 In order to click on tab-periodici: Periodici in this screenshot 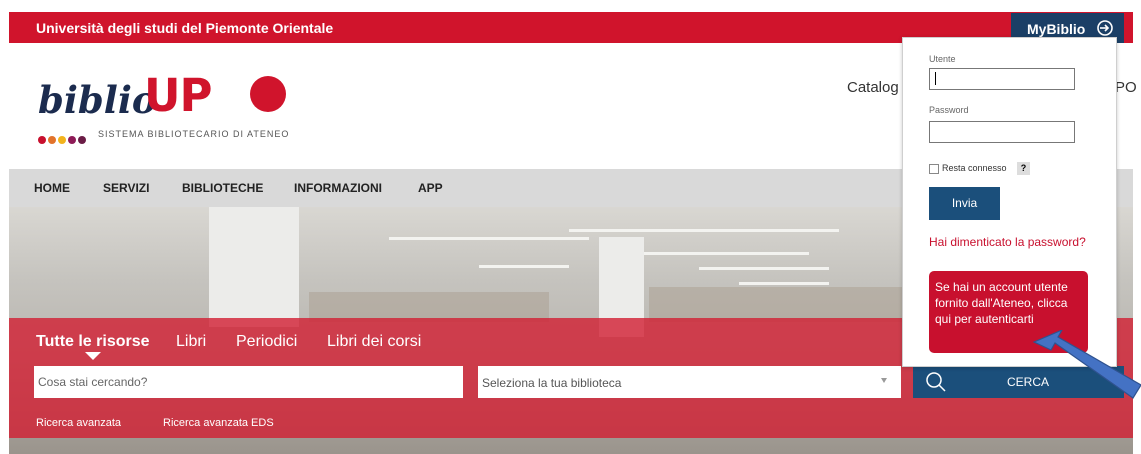, I will do `click(266, 342)`.